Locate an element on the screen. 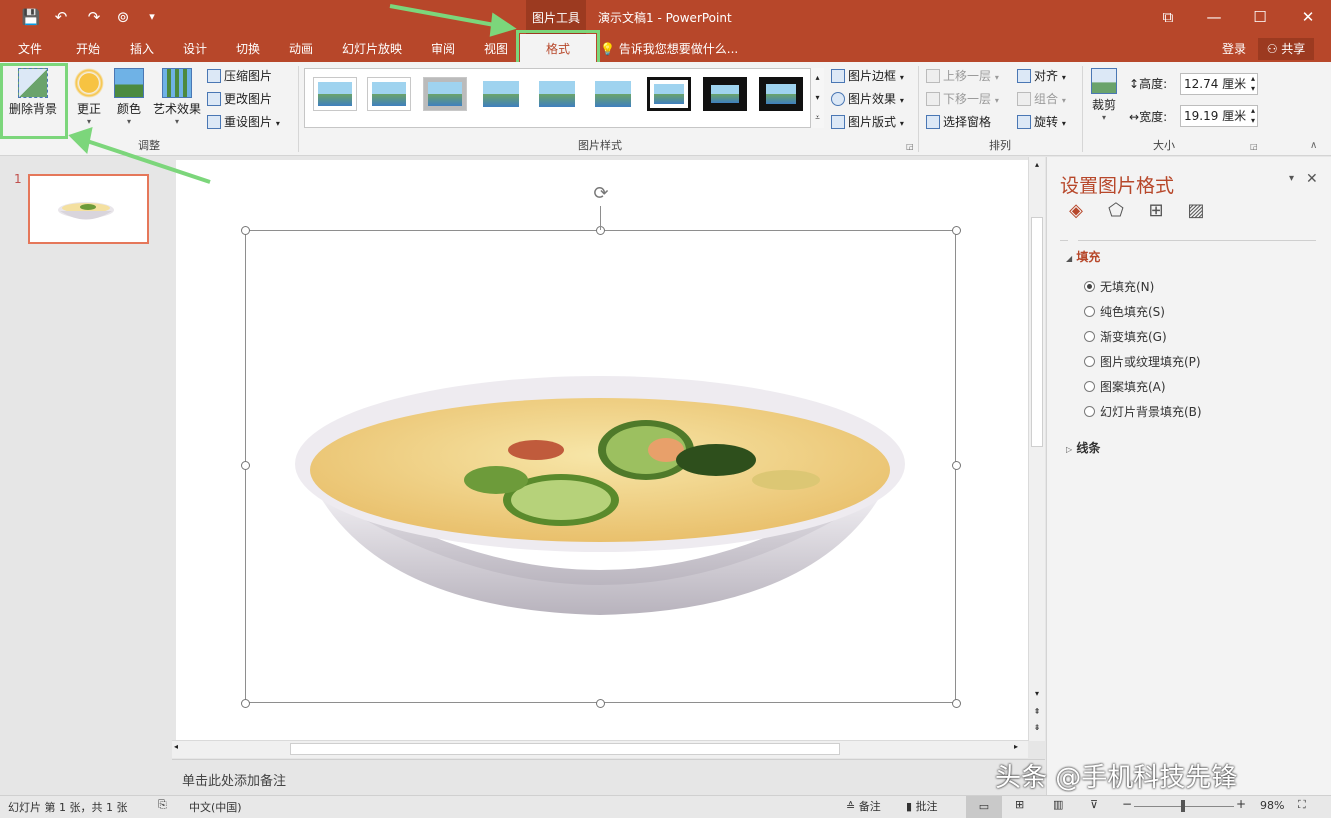 This screenshot has width=1331, height=818. scroll-down-icon: ▾ is located at coordinates (1037, 693).